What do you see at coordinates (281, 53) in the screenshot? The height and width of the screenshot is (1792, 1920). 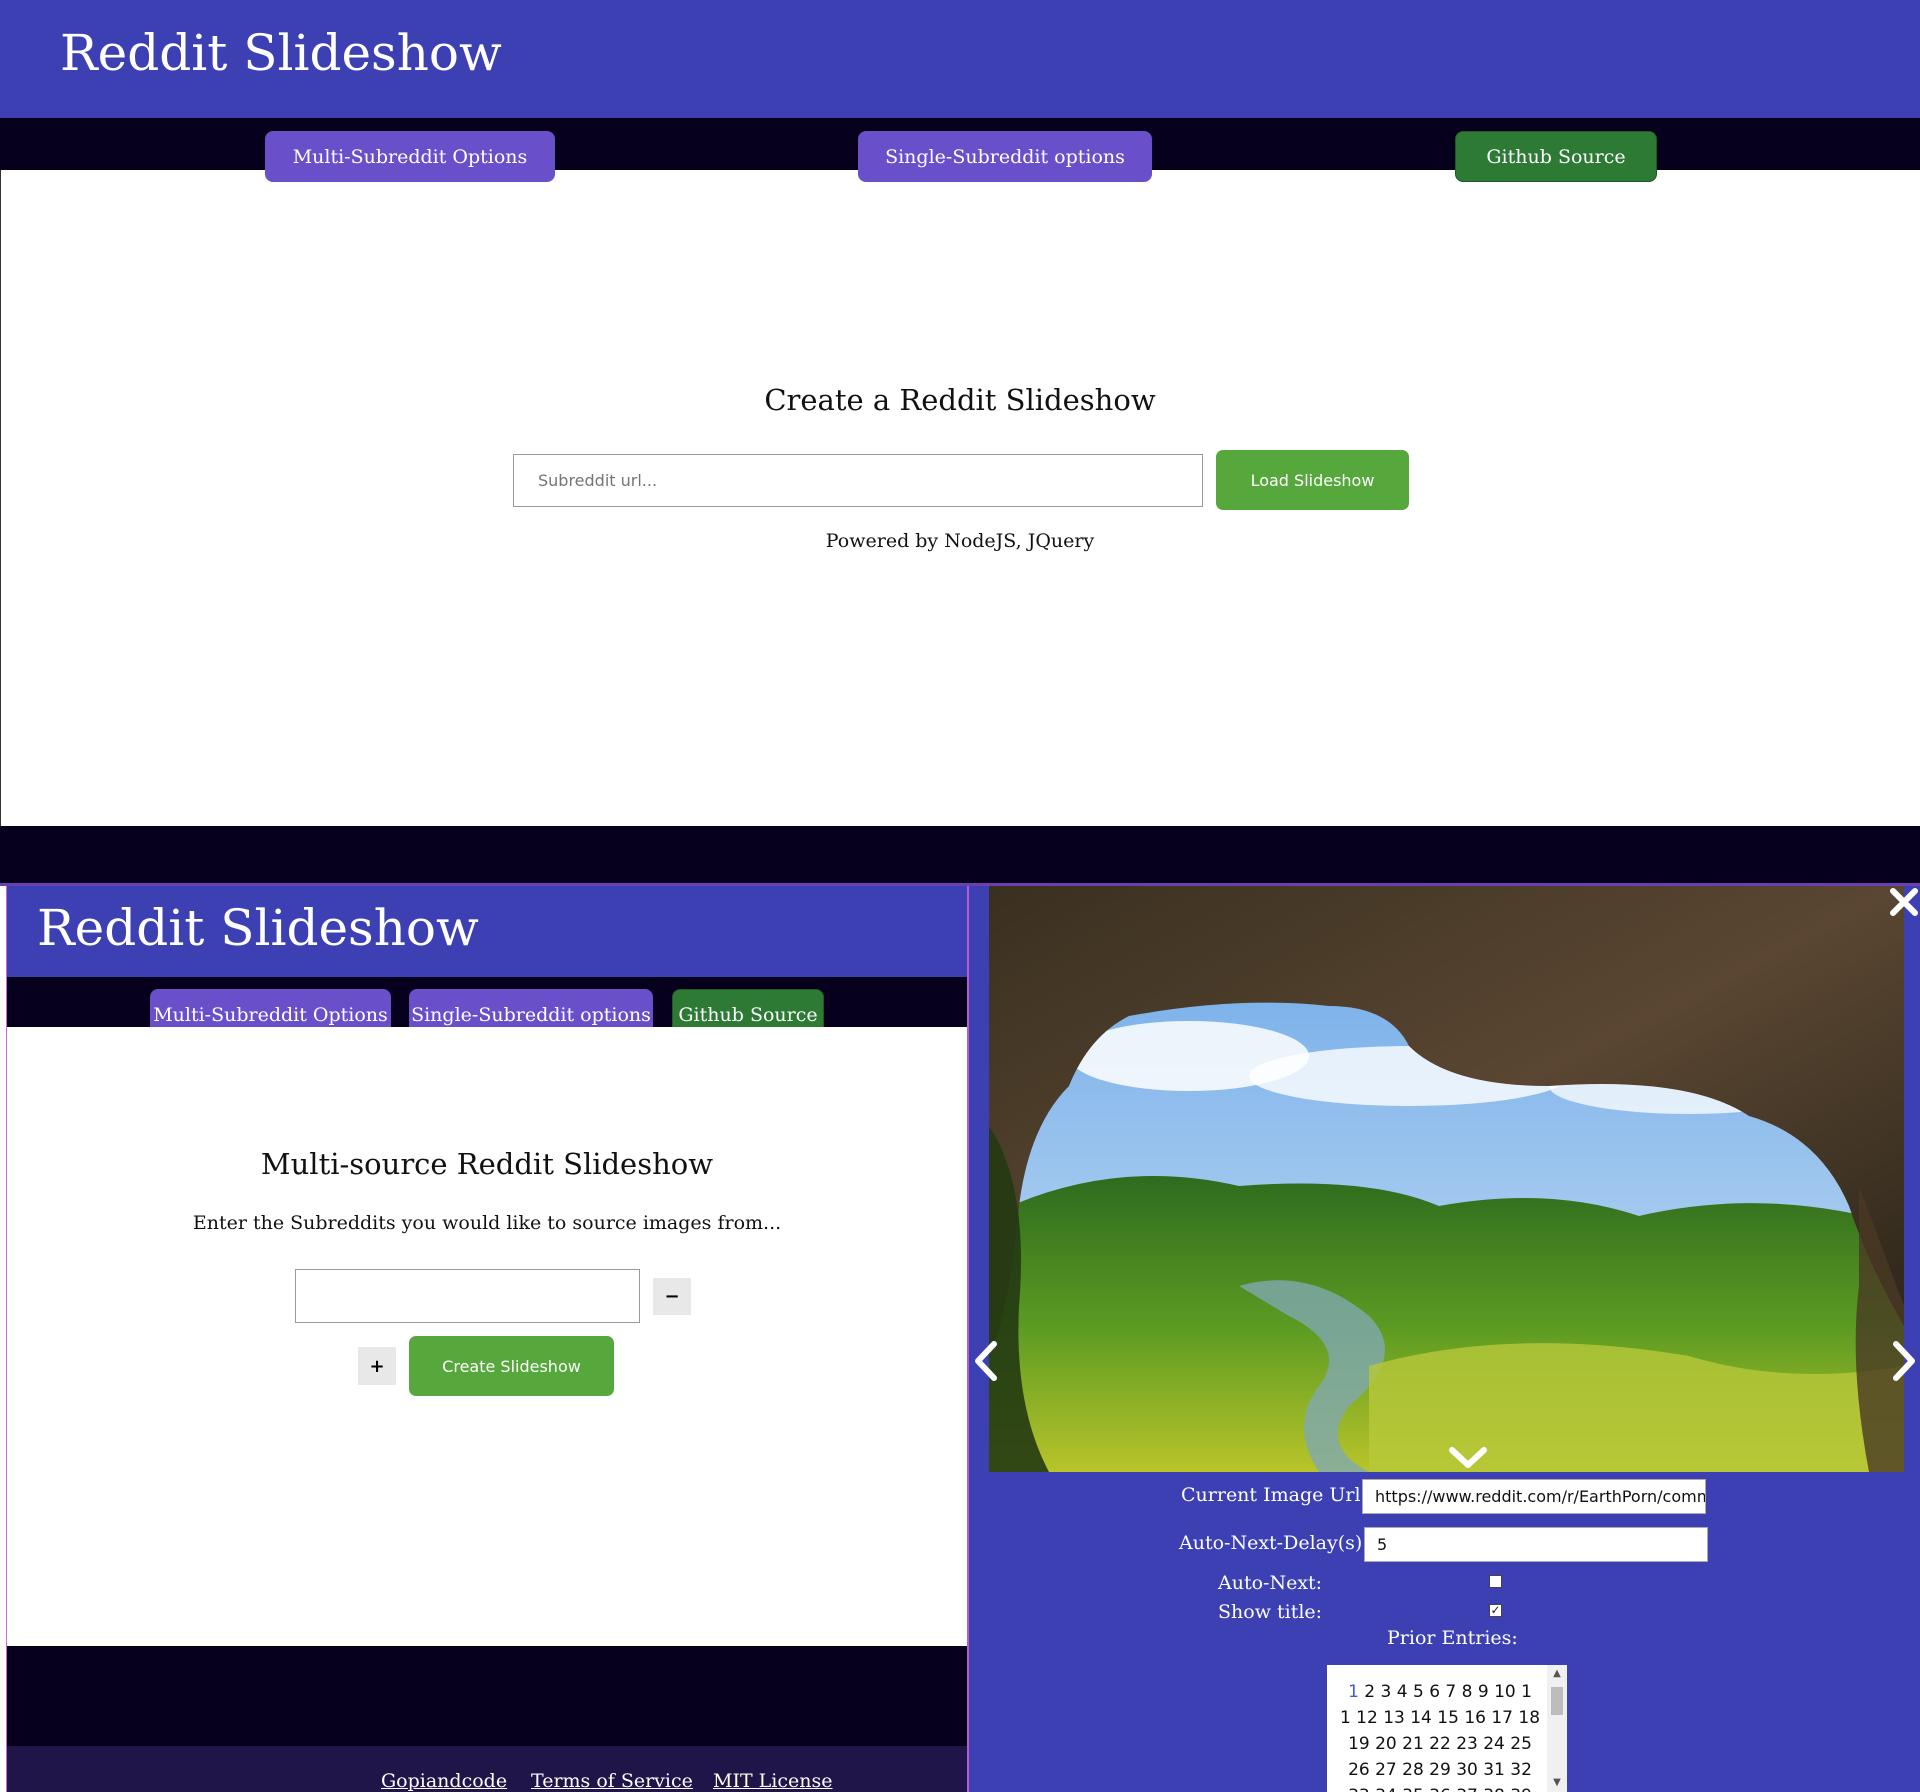 I see `top-app-title: Reddit Slideshow` at bounding box center [281, 53].